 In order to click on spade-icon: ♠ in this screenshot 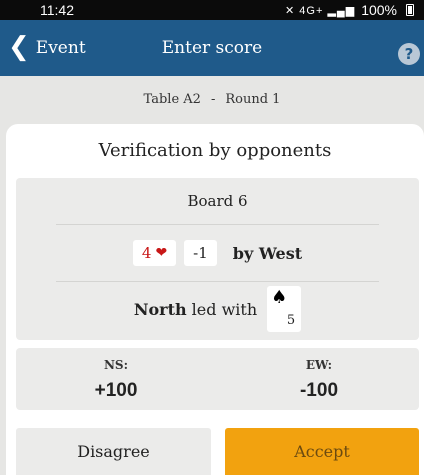, I will do `click(279, 297)`.